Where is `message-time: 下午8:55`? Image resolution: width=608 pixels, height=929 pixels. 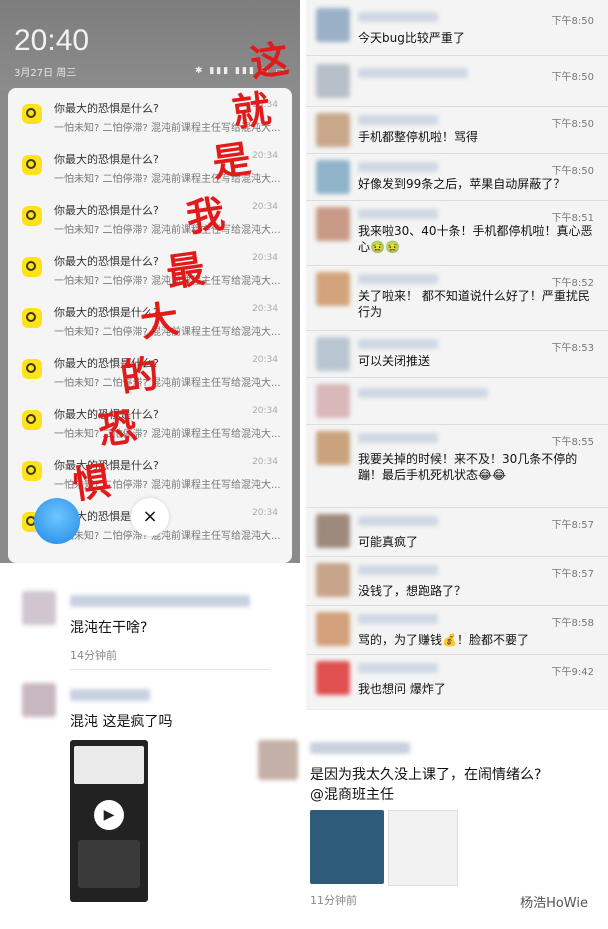 message-time: 下午8:55 is located at coordinates (572, 442).